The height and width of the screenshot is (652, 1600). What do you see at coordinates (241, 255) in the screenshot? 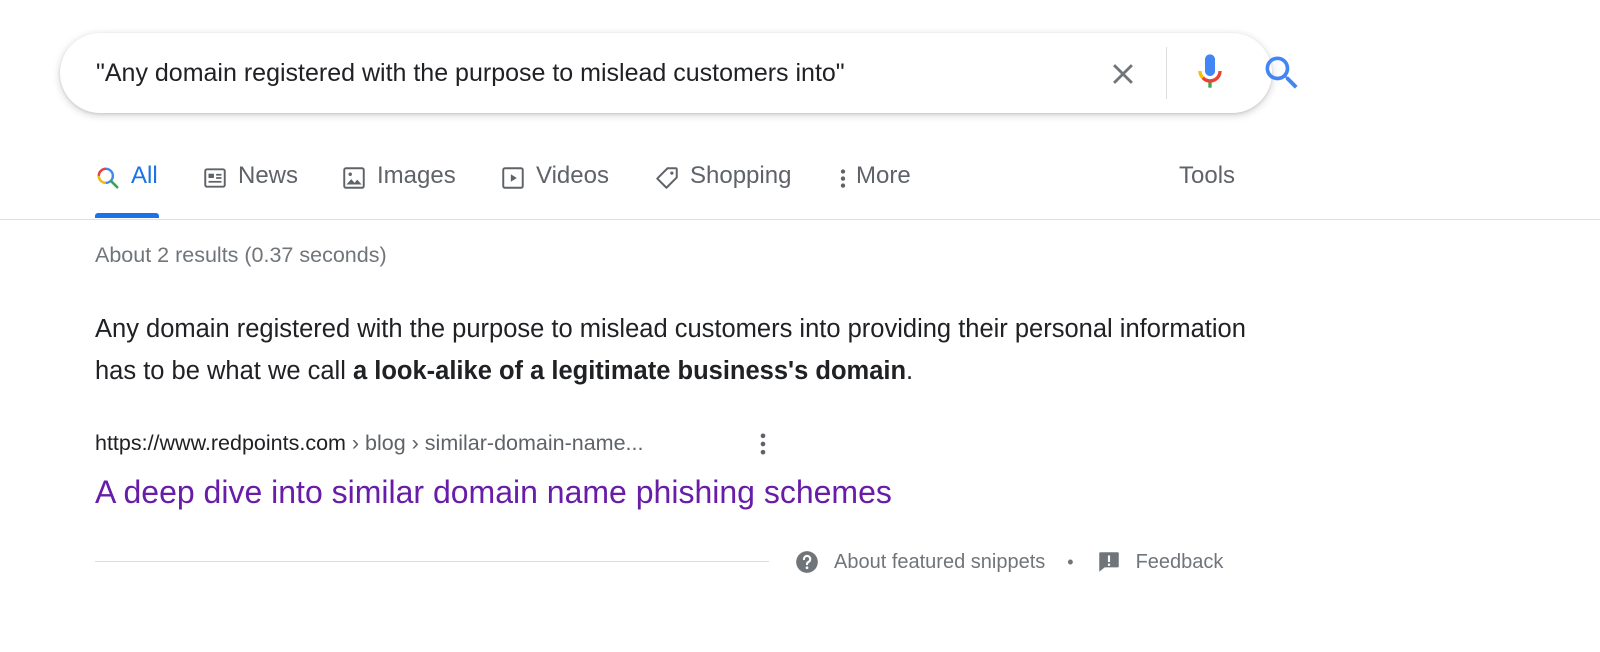
I see `result-stats: About 2 results (0.37 seconds)` at bounding box center [241, 255].